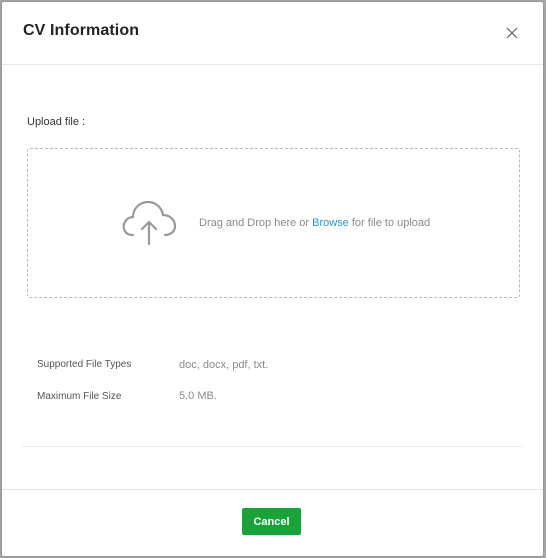 The width and height of the screenshot is (546, 558). I want to click on dialog-header: CV Information, so click(272, 33).